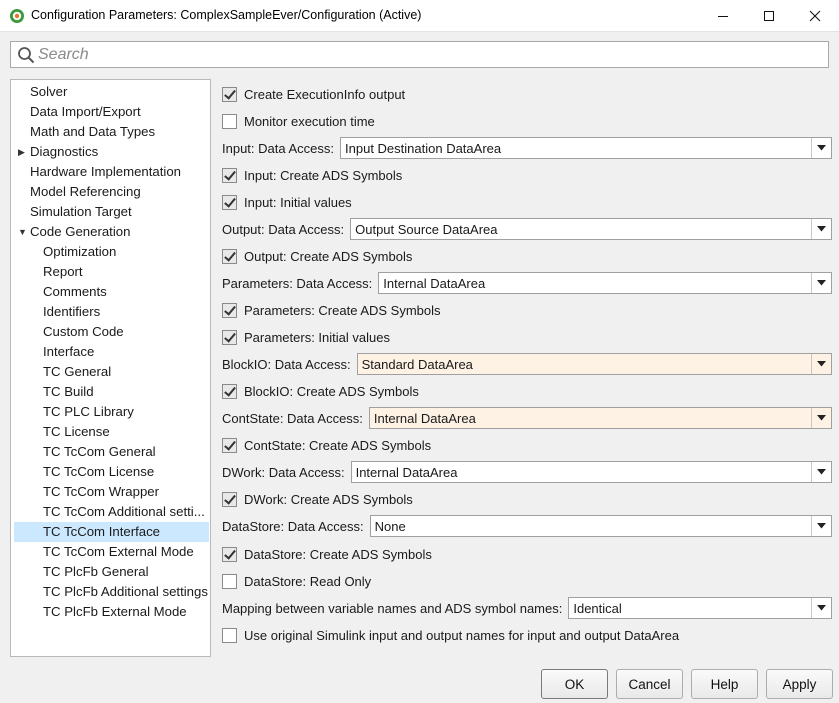  What do you see at coordinates (111, 232) in the screenshot?
I see `tree-item-code-generation: ▼ Code Generation` at bounding box center [111, 232].